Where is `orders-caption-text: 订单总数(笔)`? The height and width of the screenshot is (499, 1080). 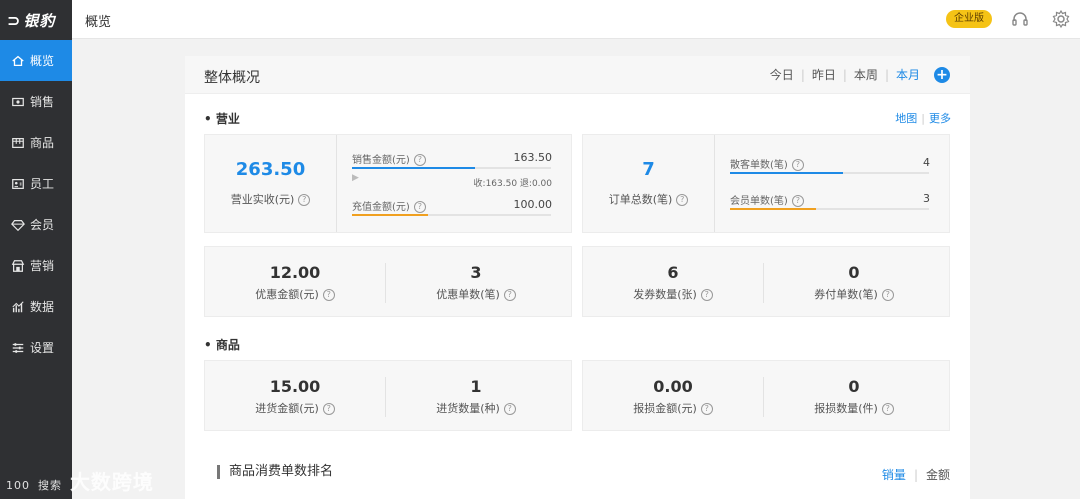
orders-caption-text: 订单总数(笔) is located at coordinates (640, 199).